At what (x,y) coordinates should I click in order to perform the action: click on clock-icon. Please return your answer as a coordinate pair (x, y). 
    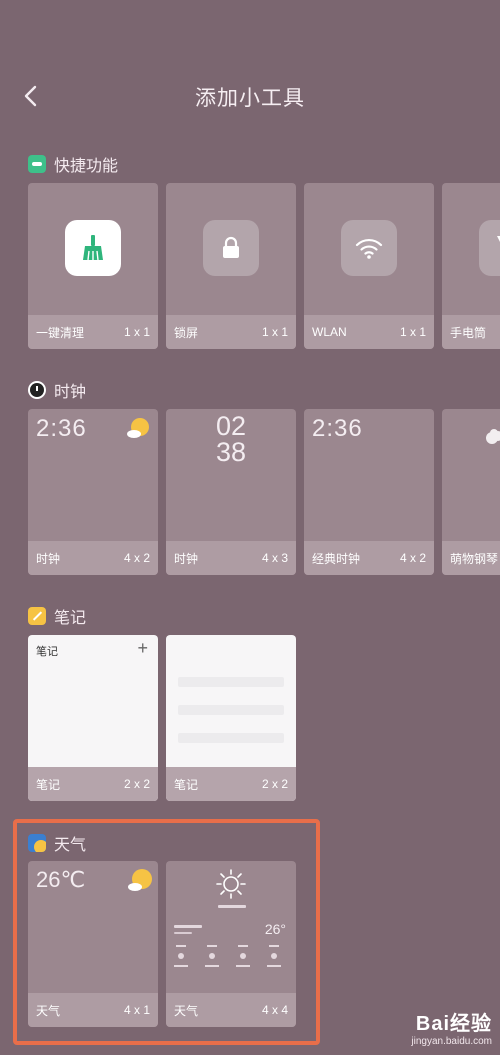
    Looking at the image, I should click on (37, 390).